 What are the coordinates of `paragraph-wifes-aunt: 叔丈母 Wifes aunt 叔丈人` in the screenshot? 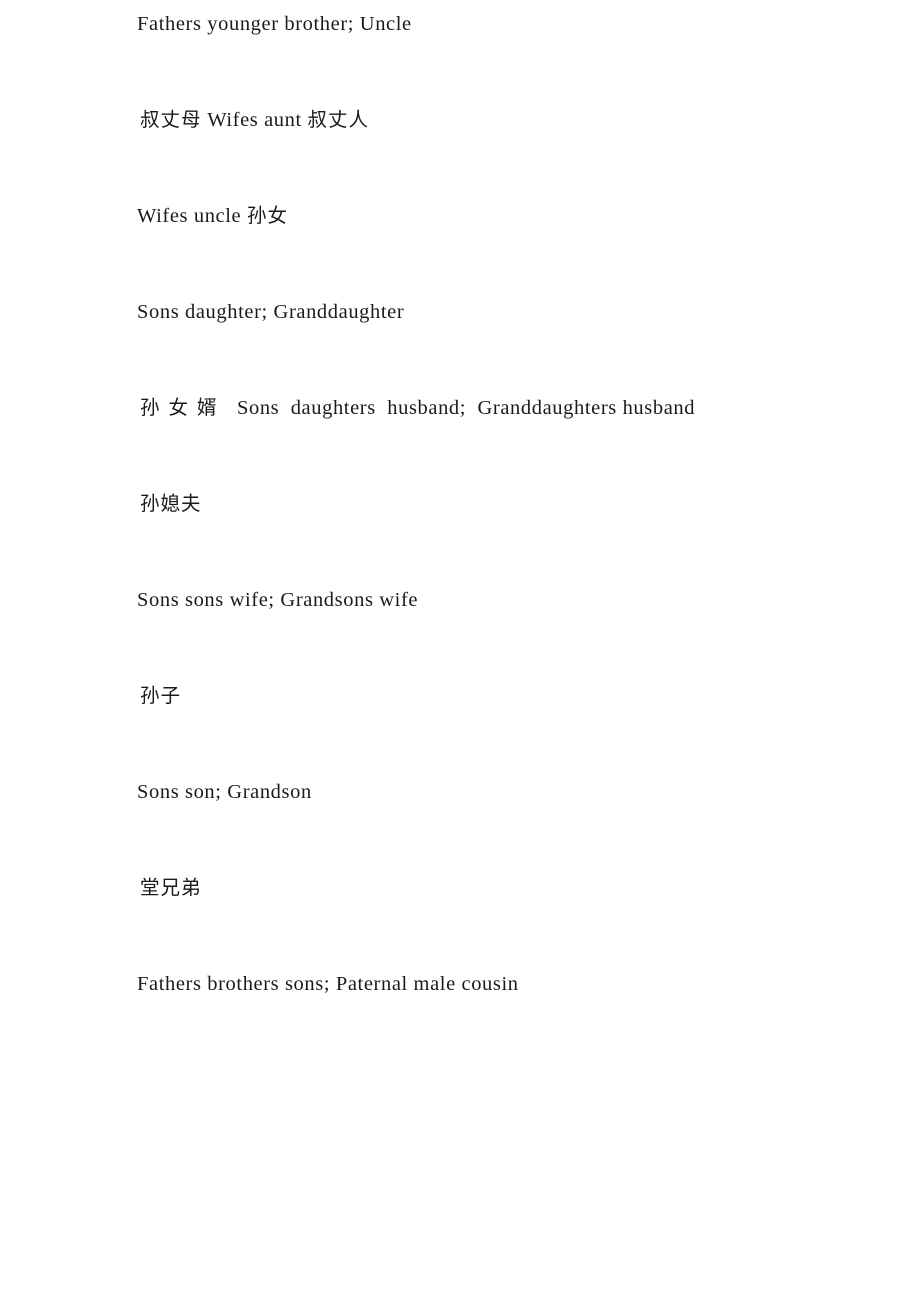 It's located at (255, 119).